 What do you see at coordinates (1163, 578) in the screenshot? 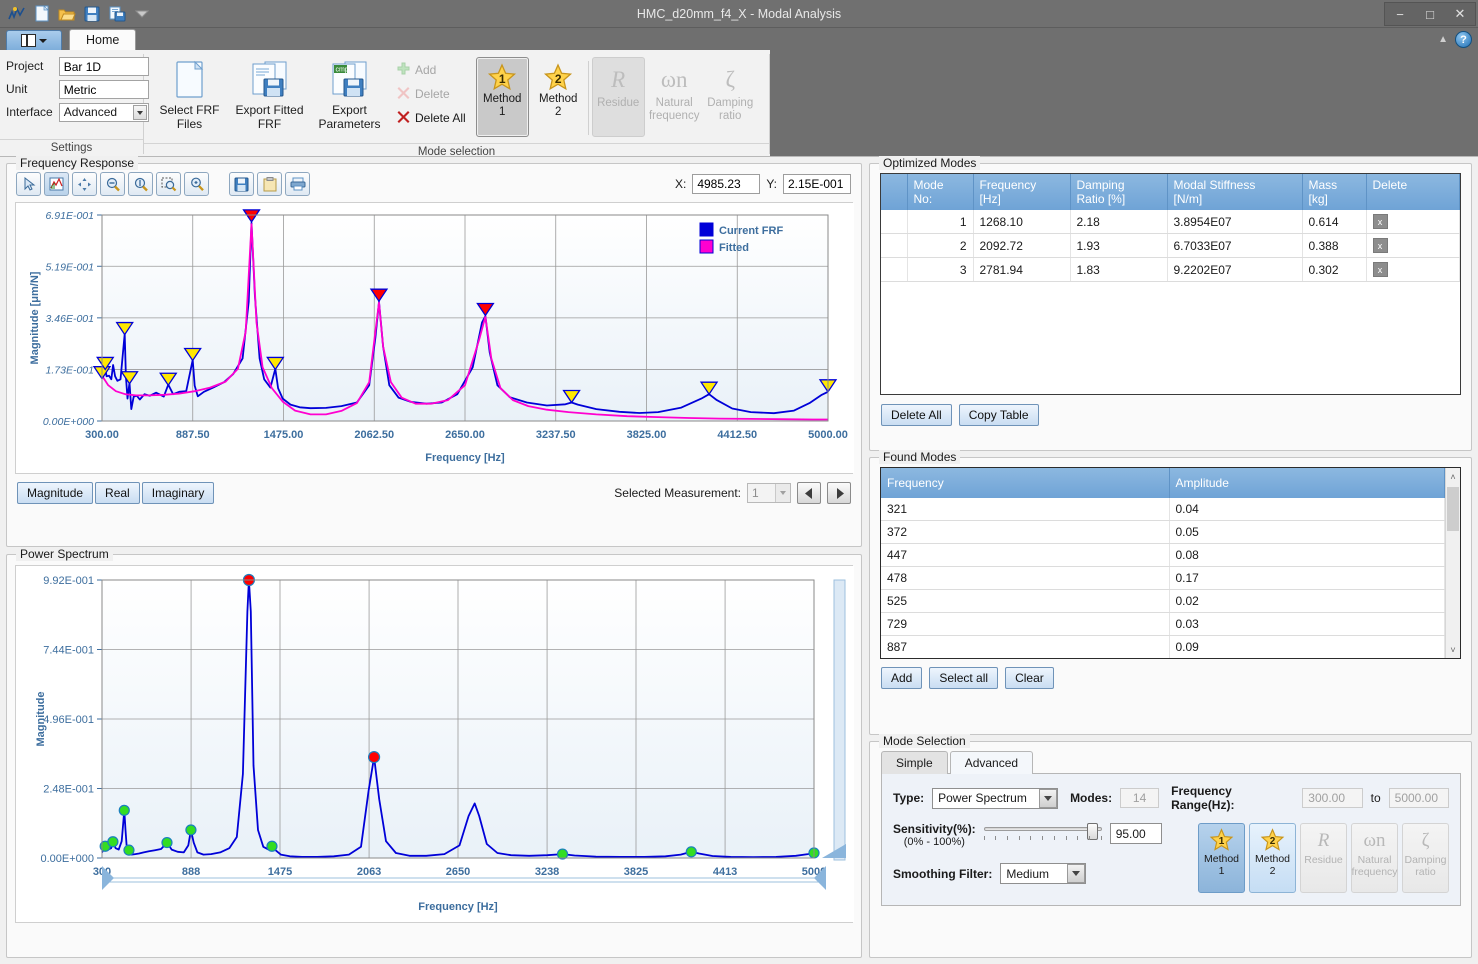
I see `list-item: 478 0.17` at bounding box center [1163, 578].